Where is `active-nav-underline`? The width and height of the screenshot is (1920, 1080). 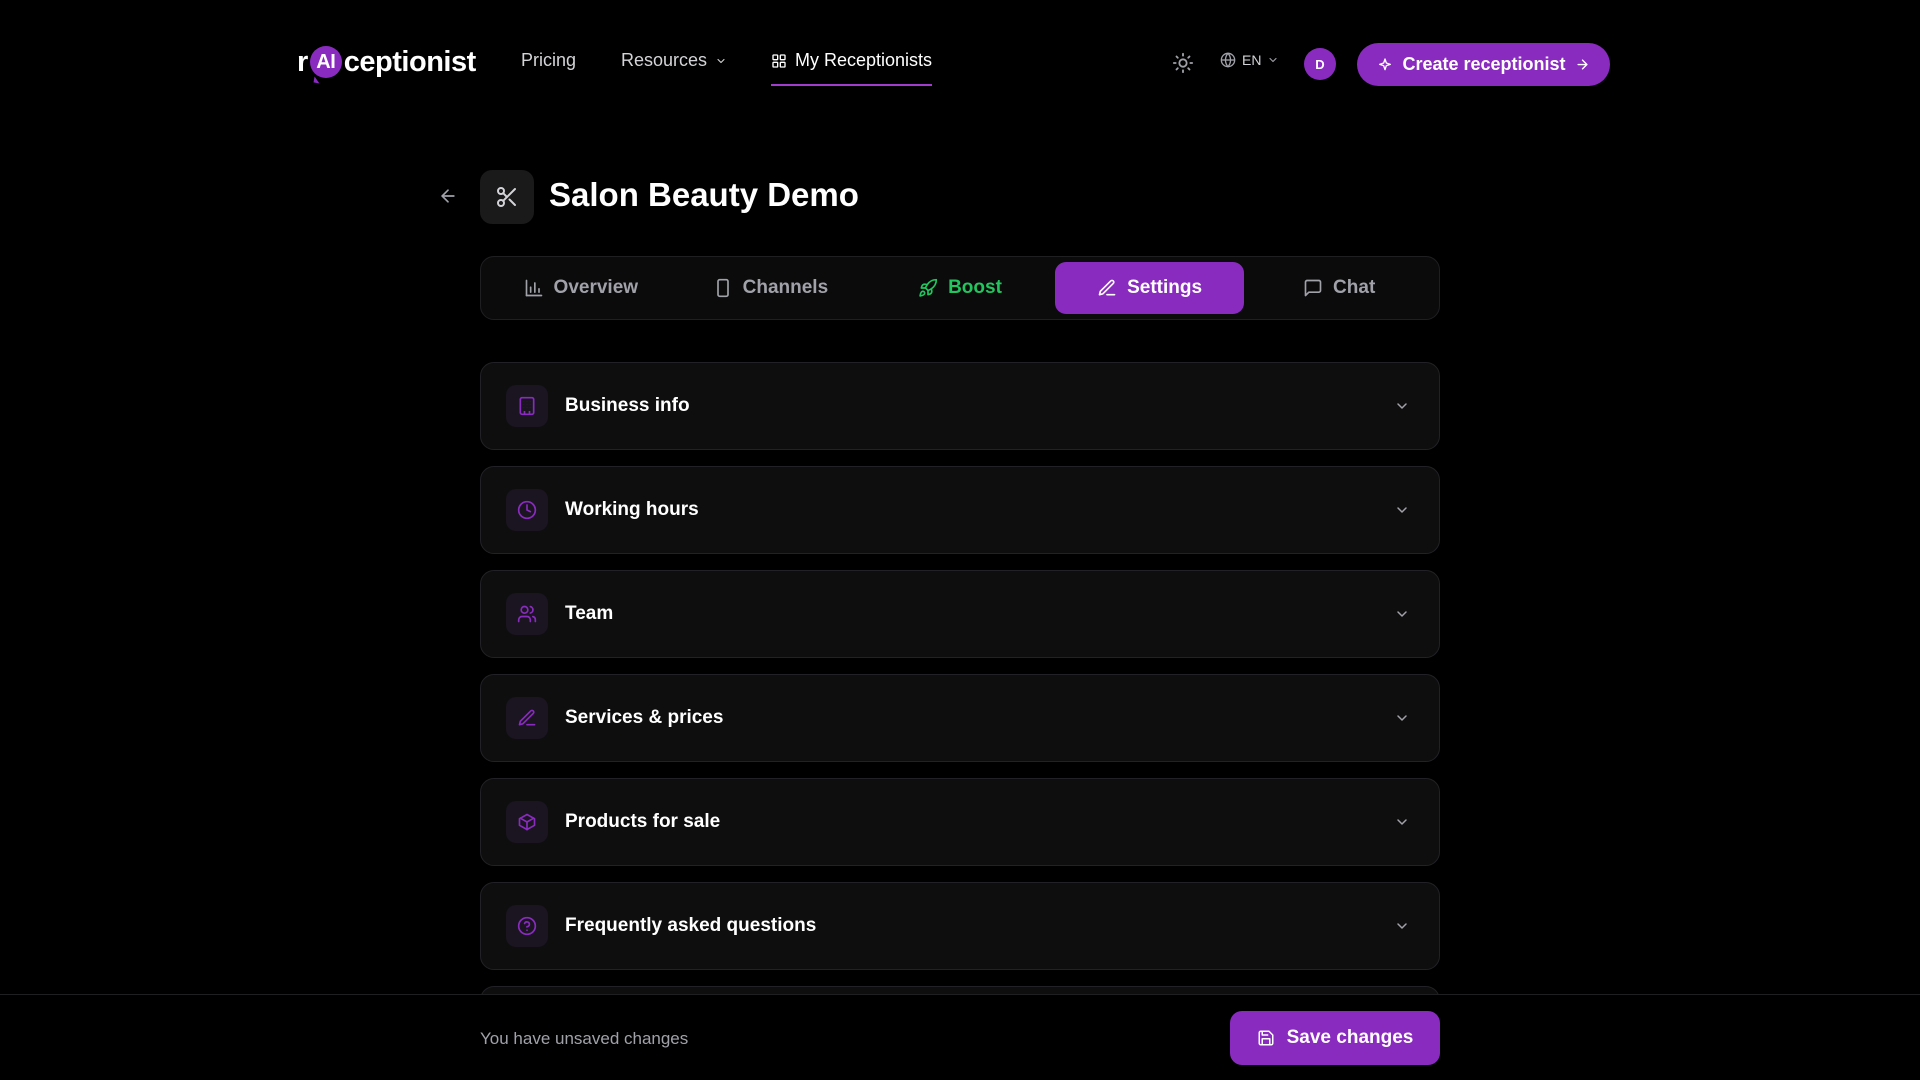
active-nav-underline is located at coordinates (852, 85).